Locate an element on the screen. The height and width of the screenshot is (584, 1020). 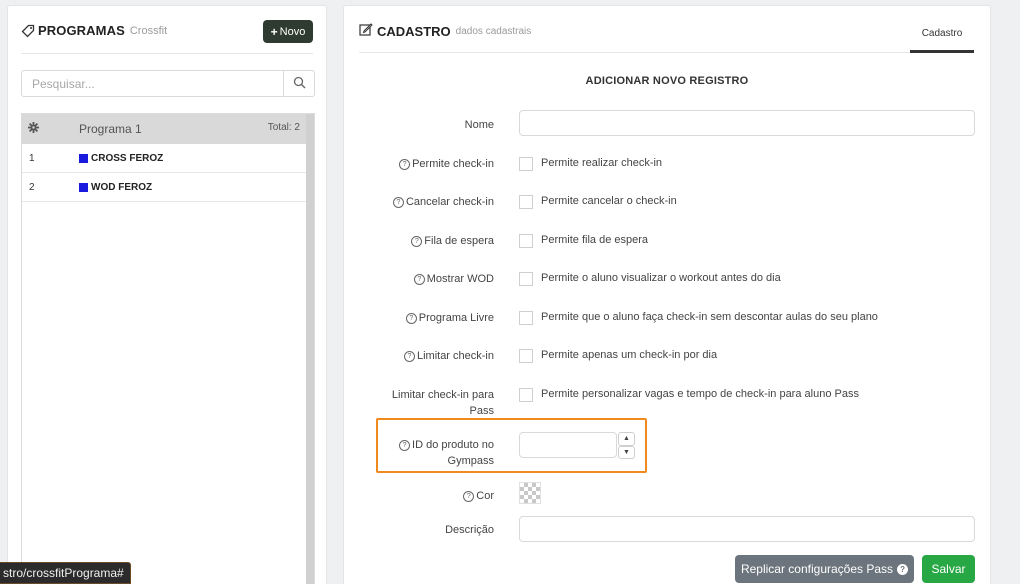
id-gympass-label-line2: Gympass is located at coordinates (470, 461).